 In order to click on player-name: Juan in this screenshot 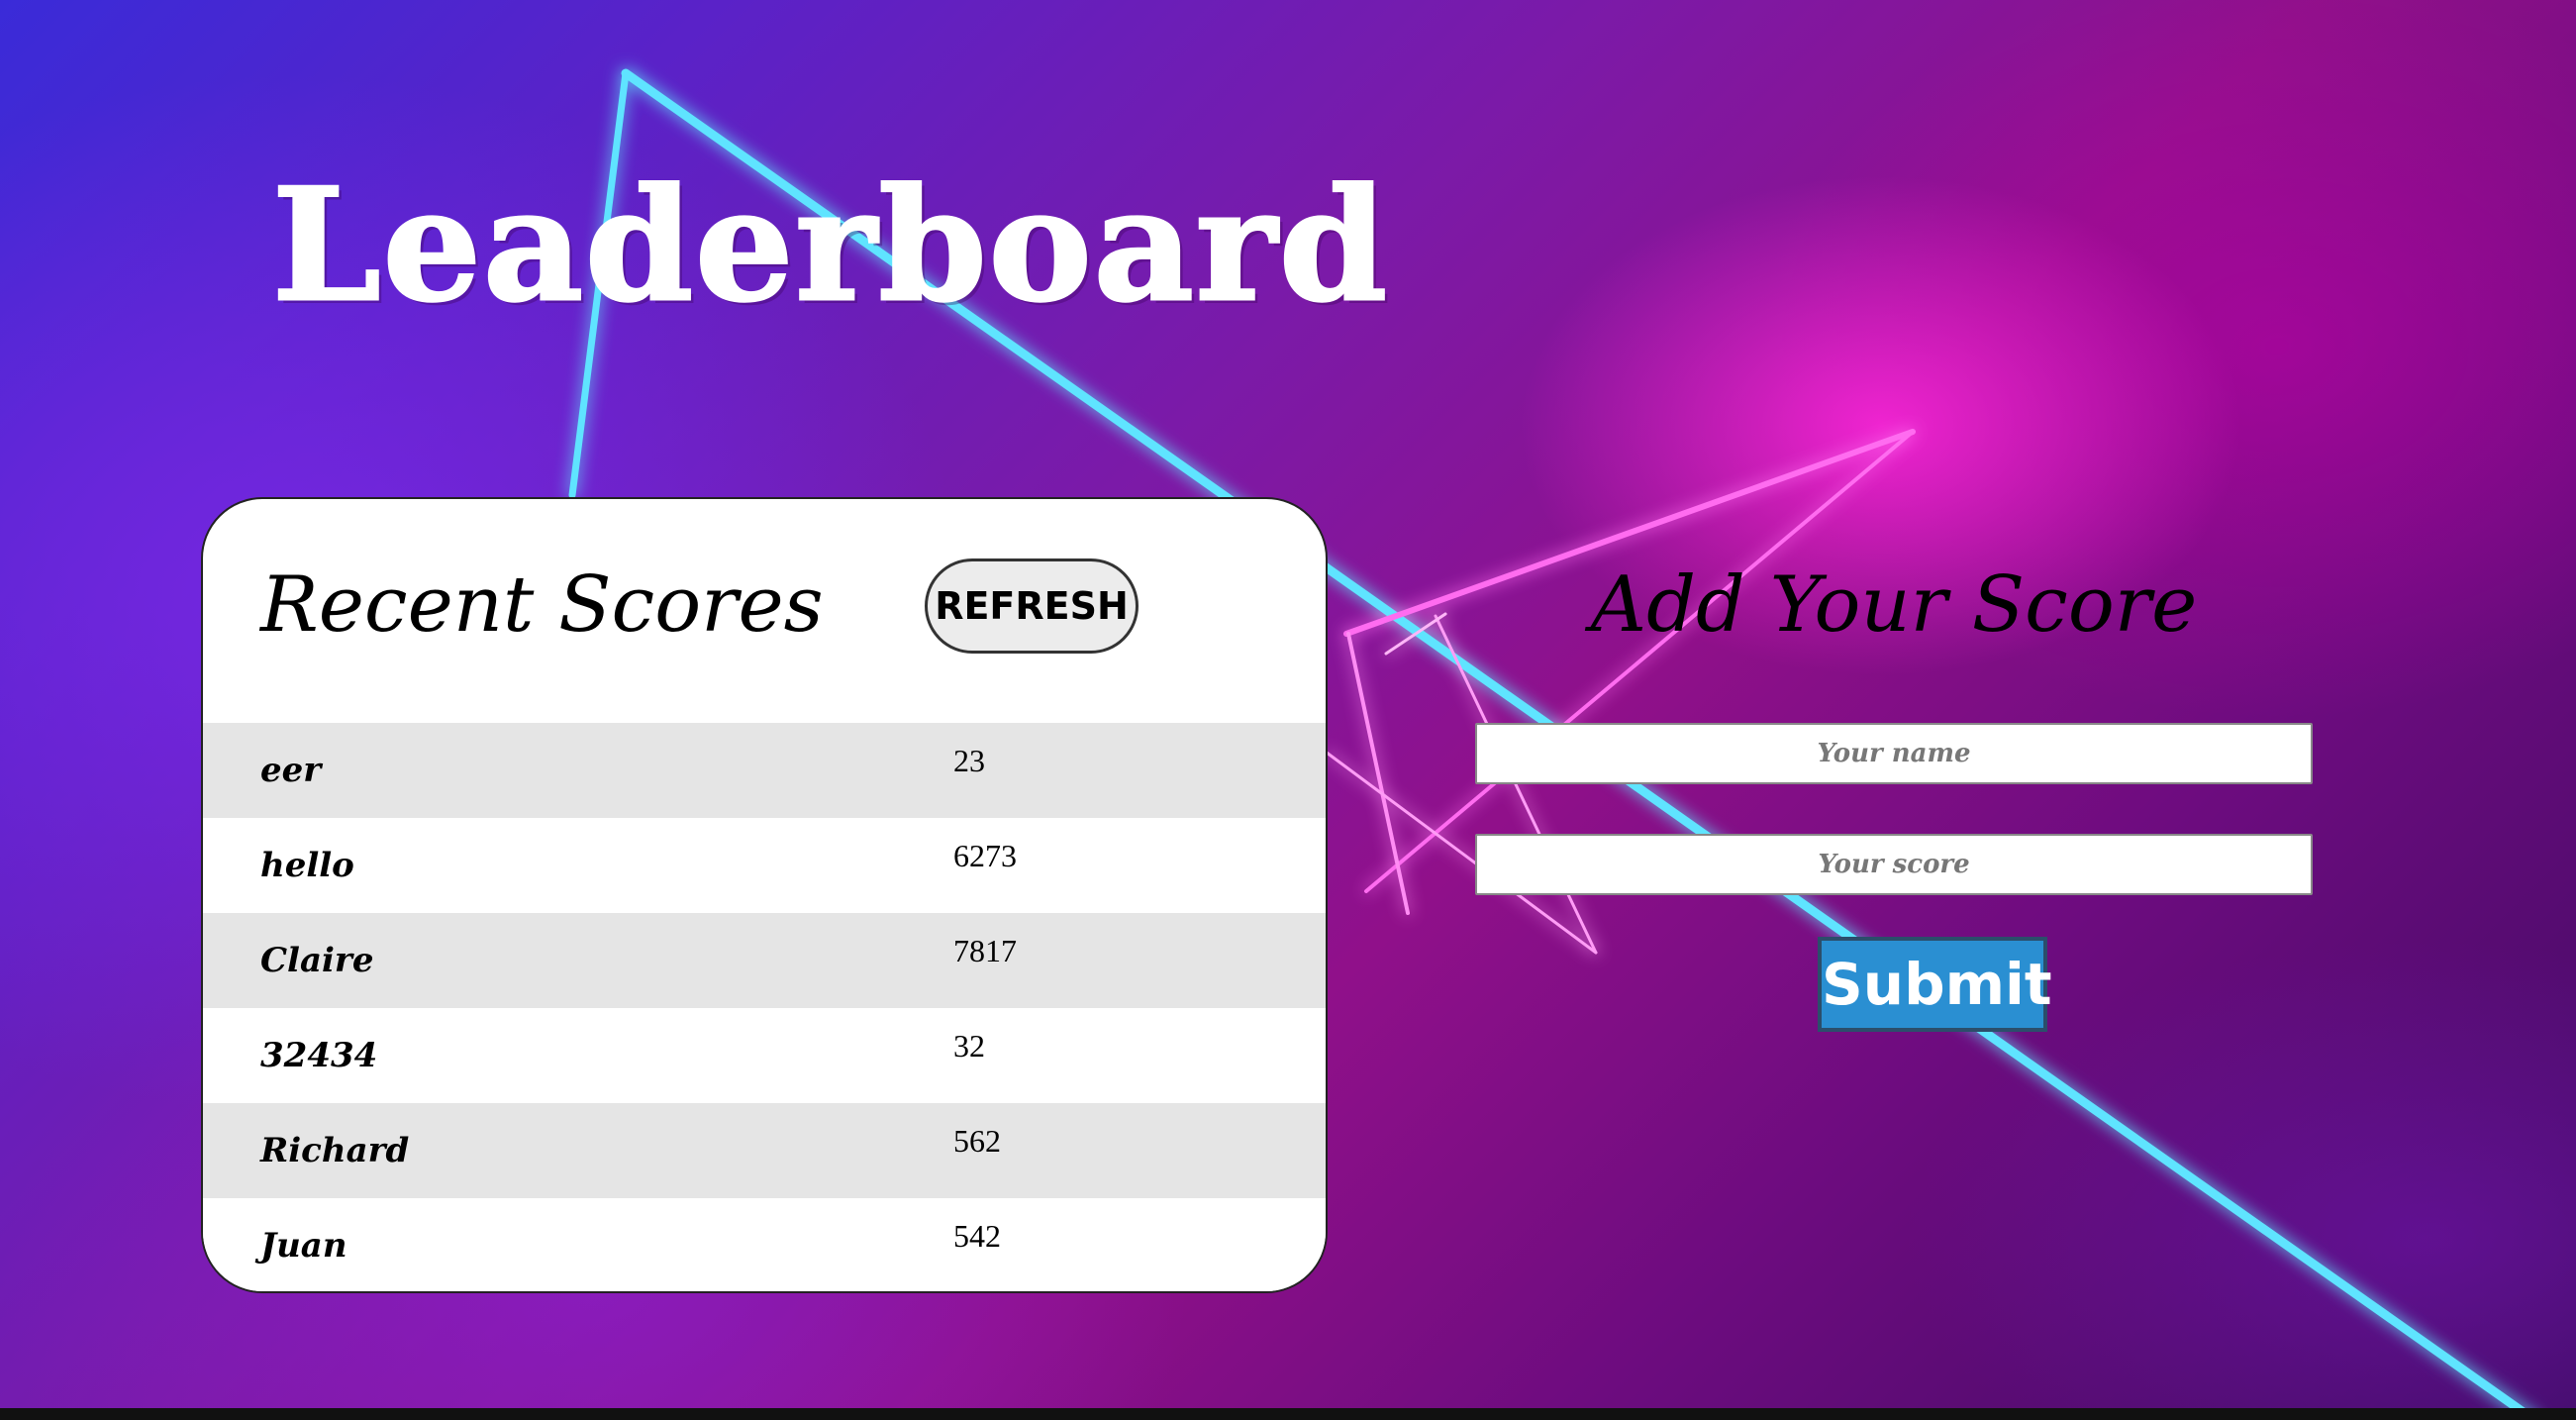, I will do `click(304, 1246)`.